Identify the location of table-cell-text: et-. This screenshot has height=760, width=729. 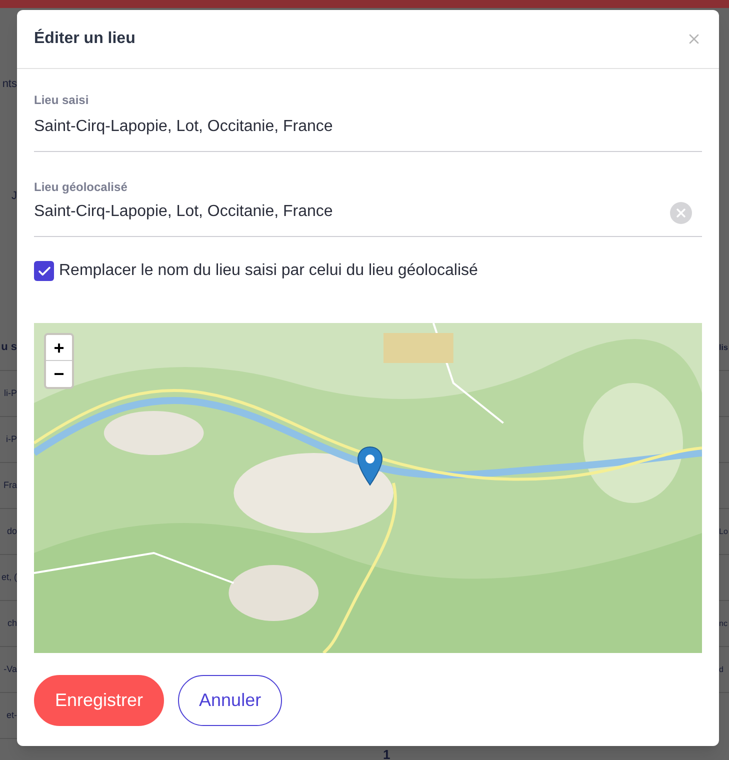
(11, 715).